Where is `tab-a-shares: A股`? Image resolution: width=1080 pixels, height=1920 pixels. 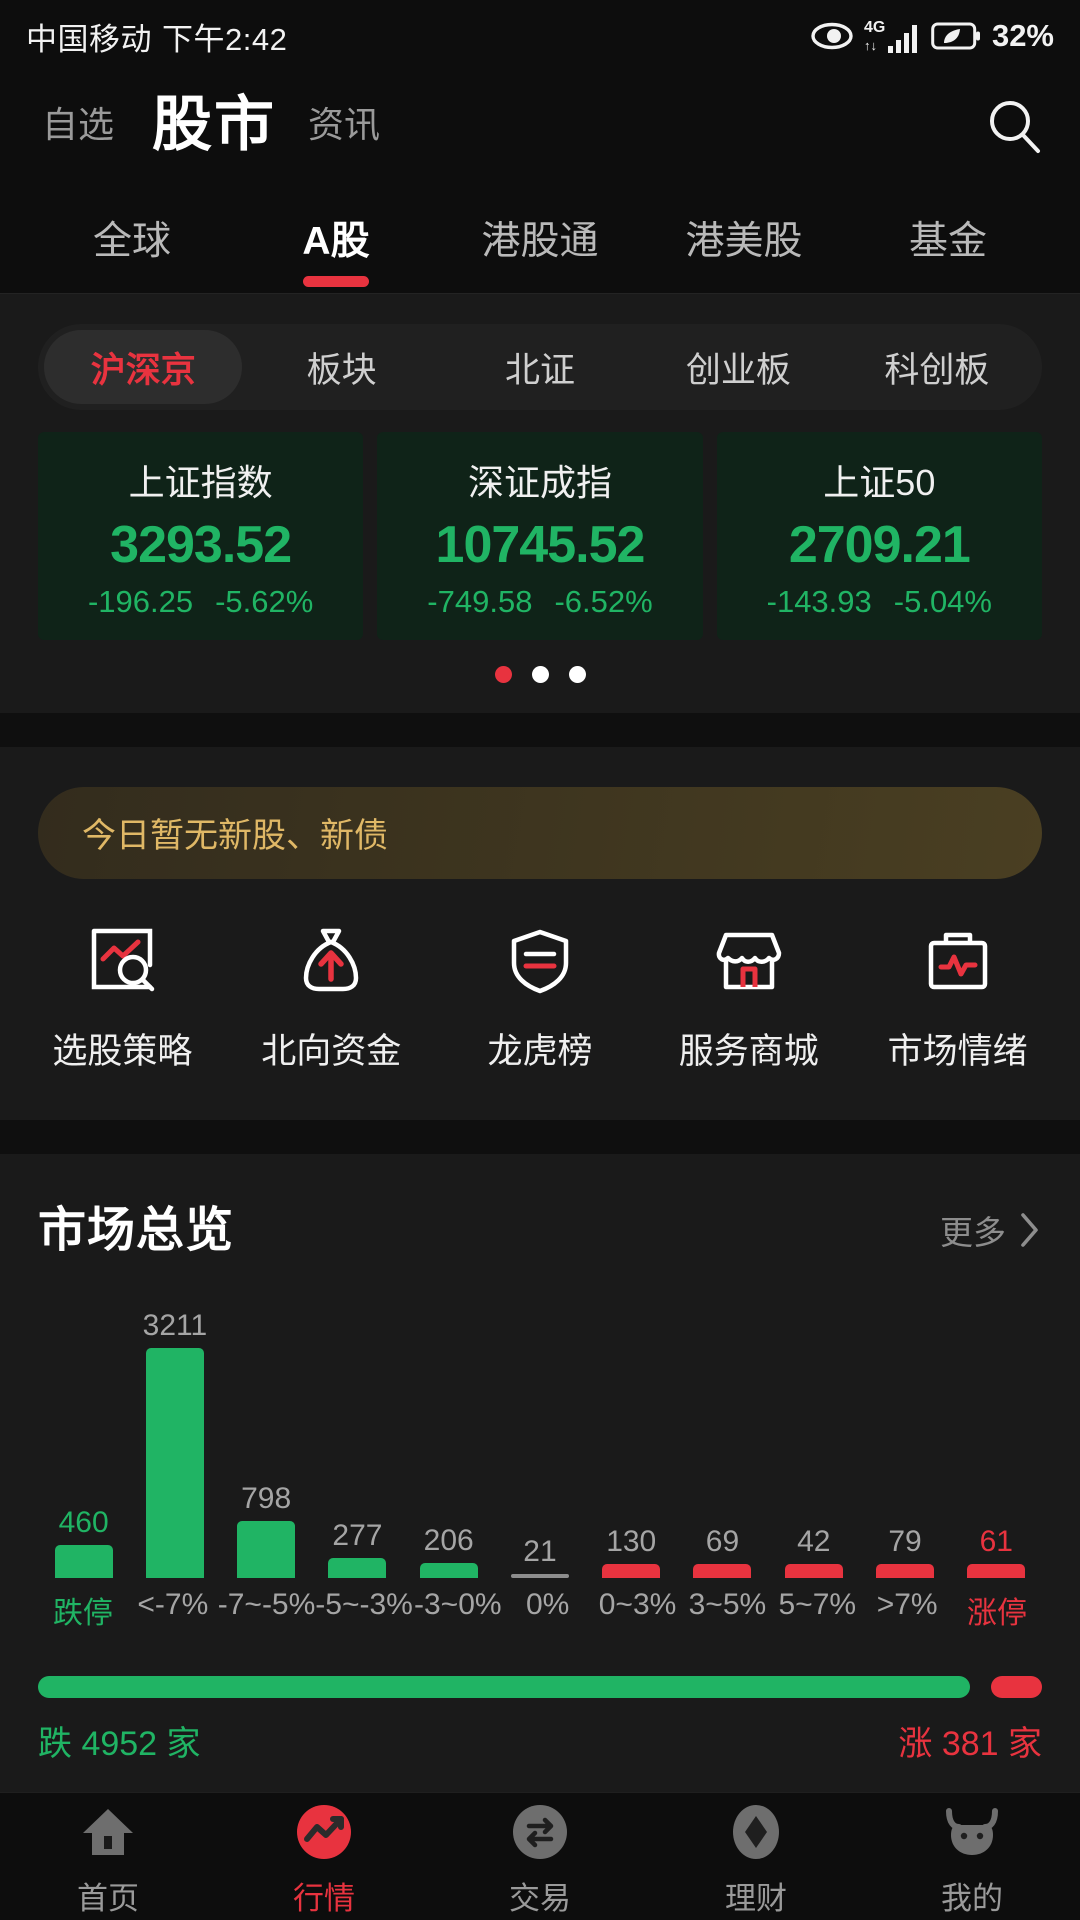 tab-a-shares: A股 is located at coordinates (336, 237).